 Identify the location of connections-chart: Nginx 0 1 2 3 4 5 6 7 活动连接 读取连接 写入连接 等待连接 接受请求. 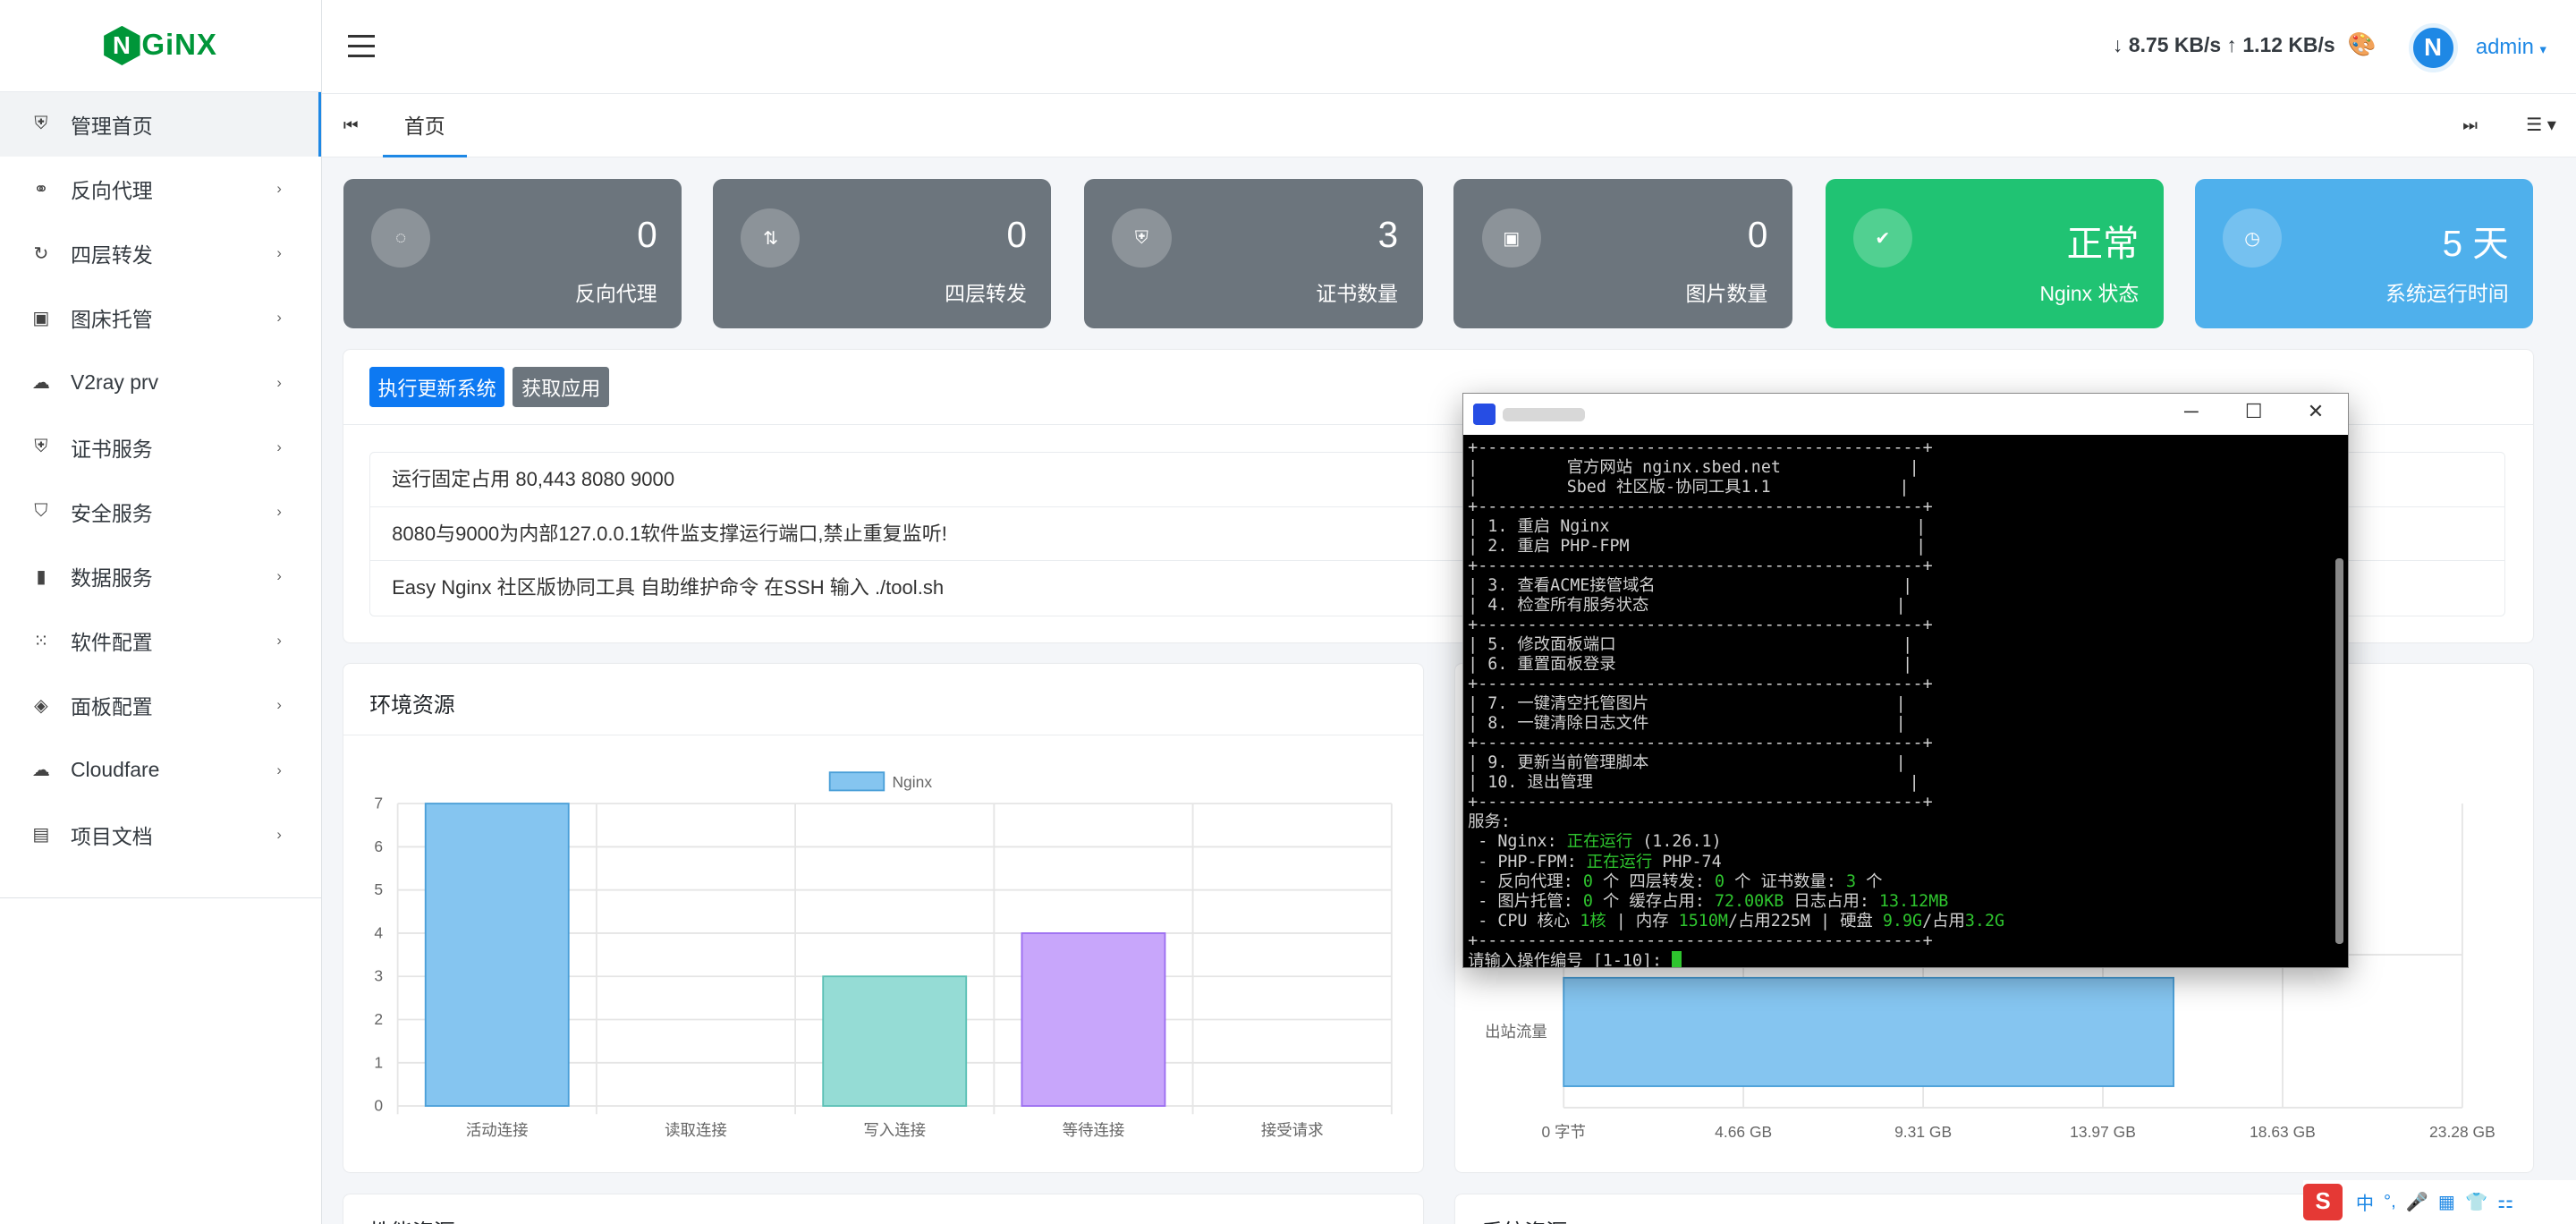
(883, 955).